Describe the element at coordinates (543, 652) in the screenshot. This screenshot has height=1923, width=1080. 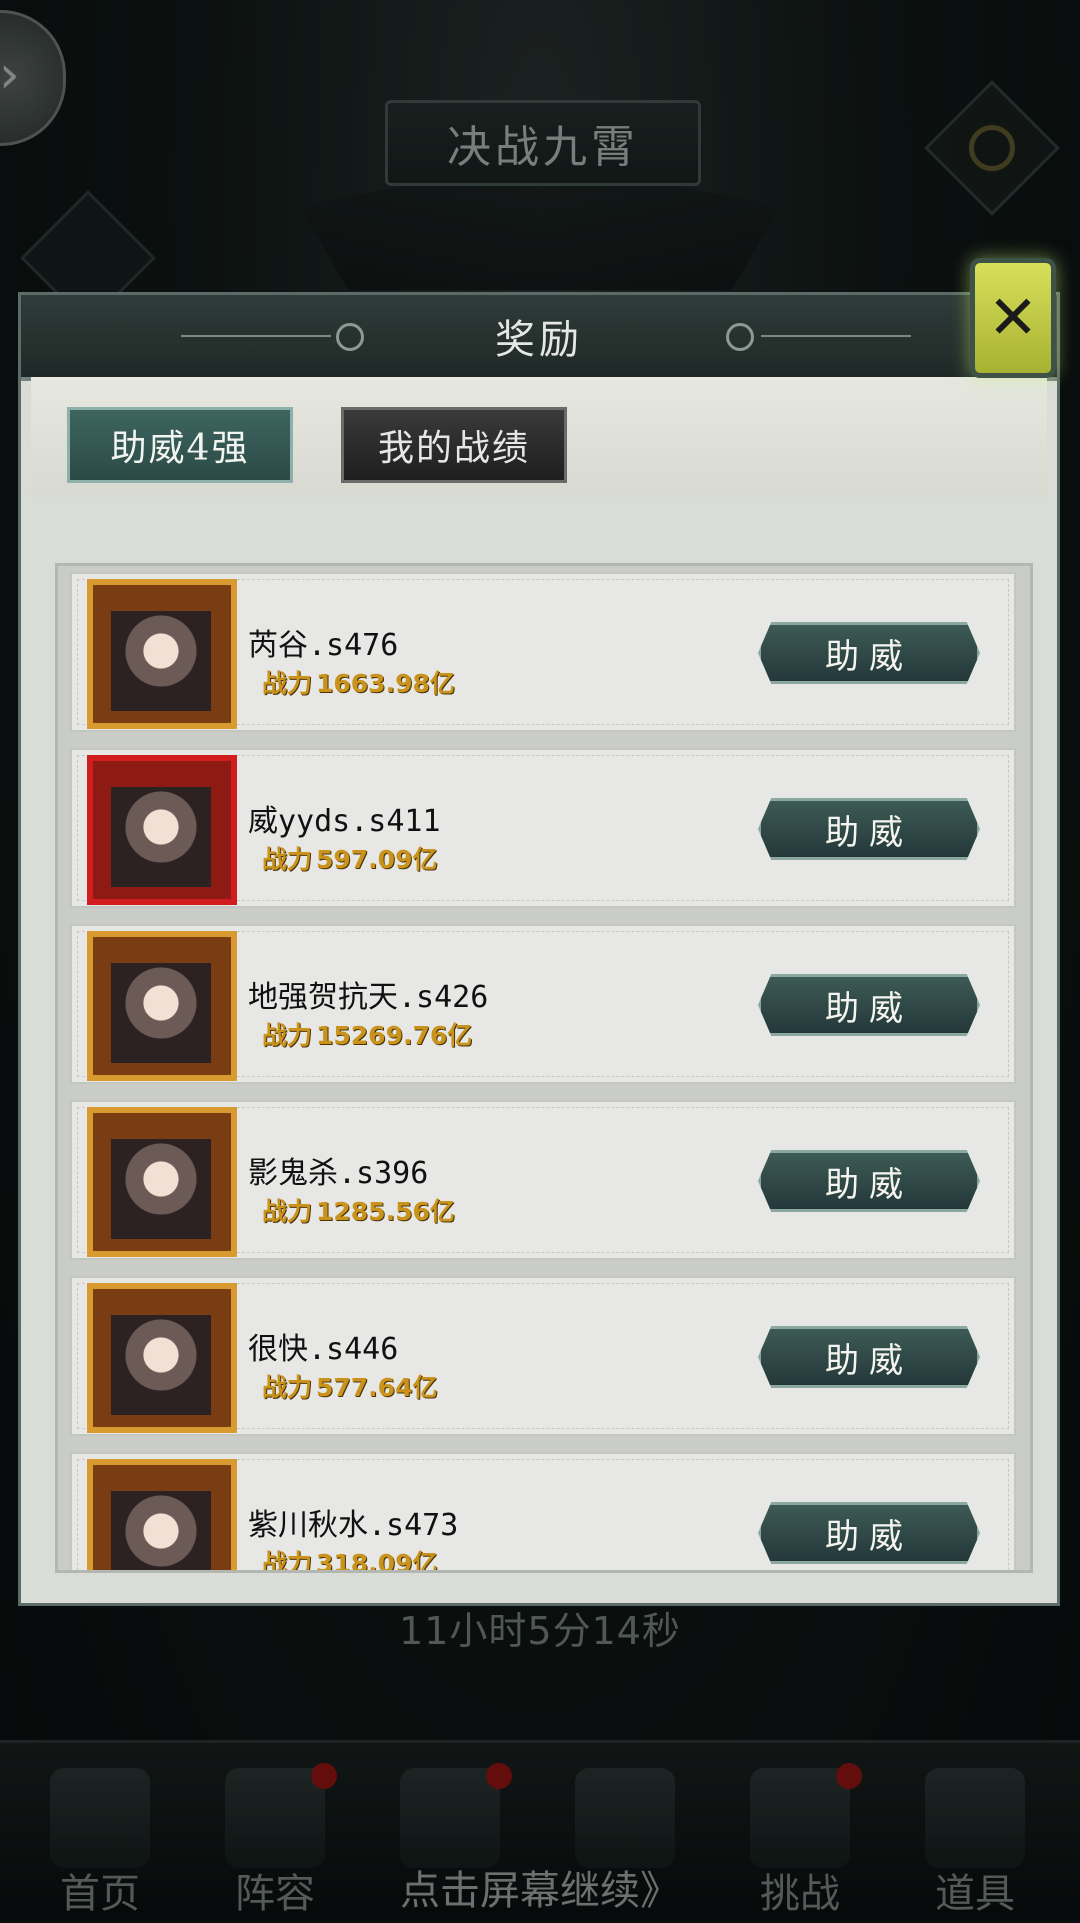
I see `list-item: 芮谷.s476 战力 1663.98亿 助威` at that location.